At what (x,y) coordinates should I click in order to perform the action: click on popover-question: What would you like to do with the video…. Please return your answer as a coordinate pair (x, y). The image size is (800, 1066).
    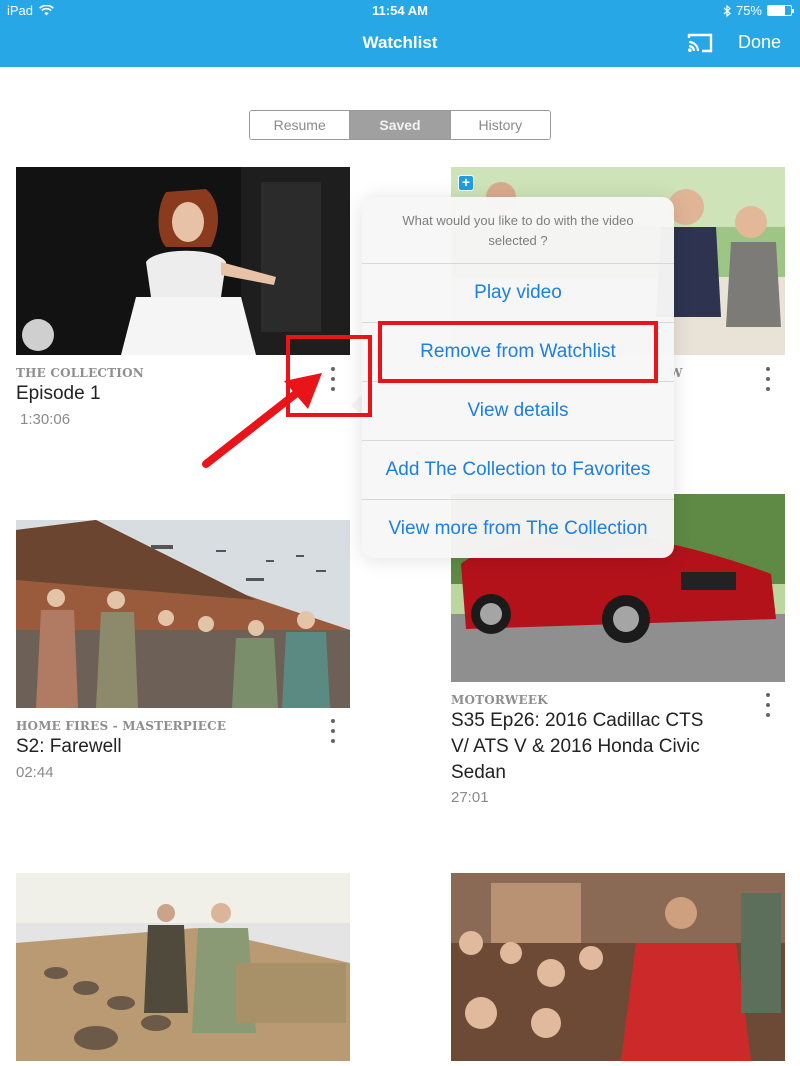
    Looking at the image, I should click on (518, 230).